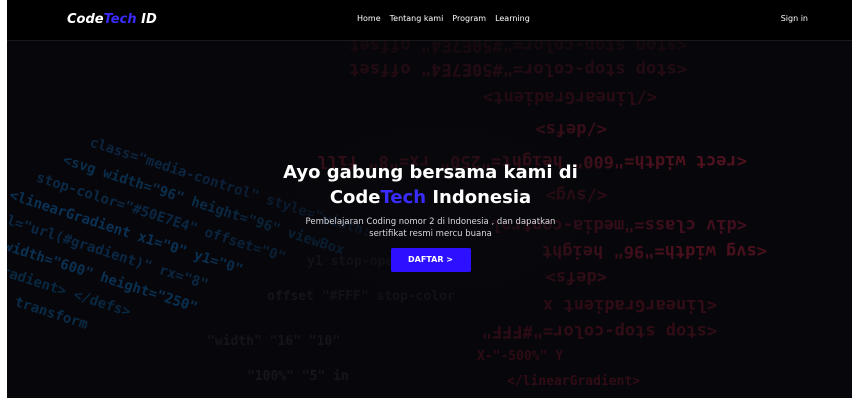 Image resolution: width=861 pixels, height=404 pixels. Describe the element at coordinates (430, 234) in the screenshot. I see `subtext-line2: sertifikat resmi mercu buana` at that location.